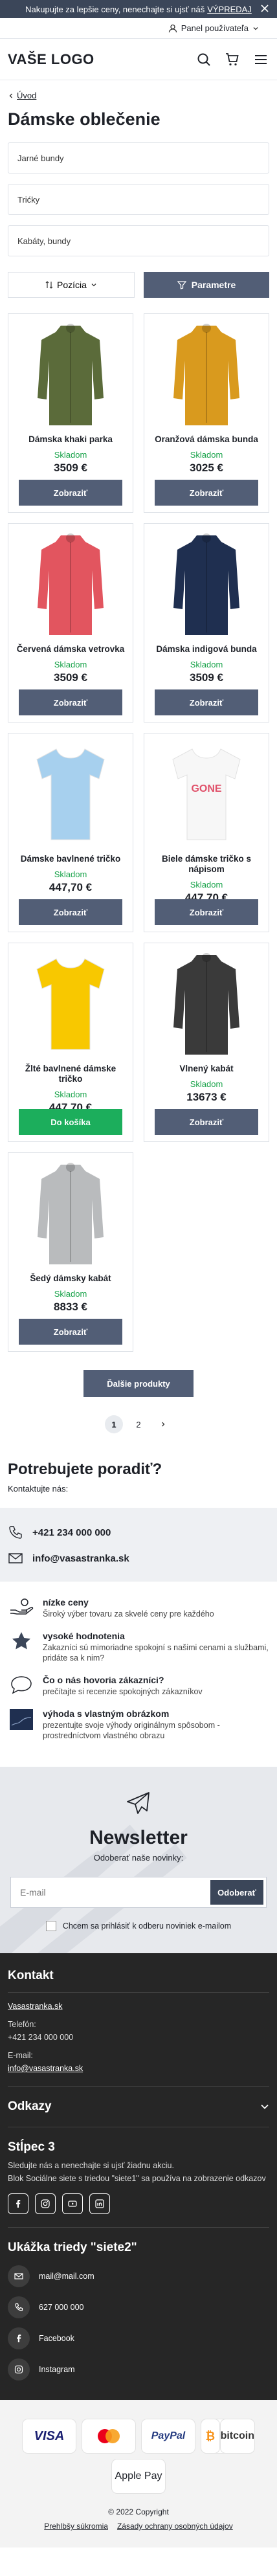 The image size is (277, 2576). Describe the element at coordinates (138, 1837) in the screenshot. I see `newsletter-title: Newsletter` at that location.